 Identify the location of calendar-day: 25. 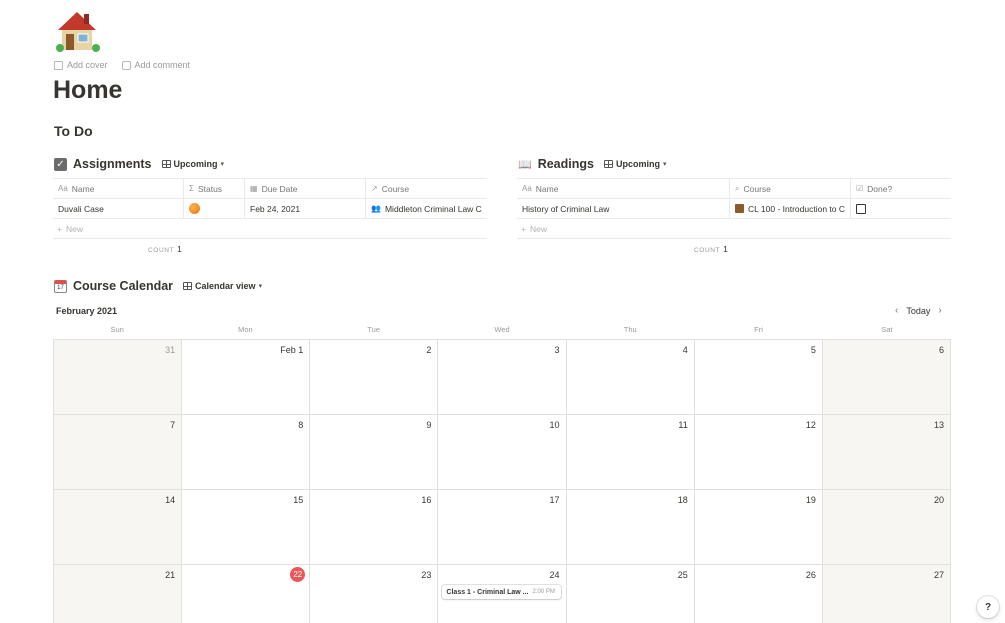
(630, 594).